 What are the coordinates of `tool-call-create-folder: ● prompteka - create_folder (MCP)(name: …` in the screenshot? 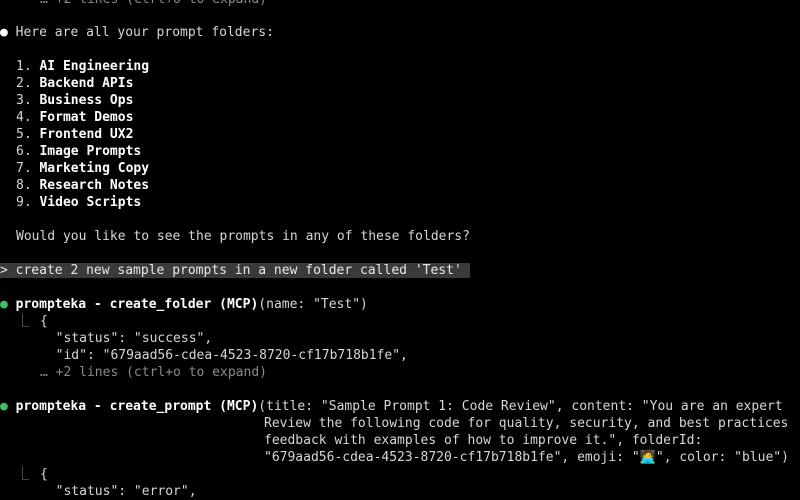 It's located at (184, 304).